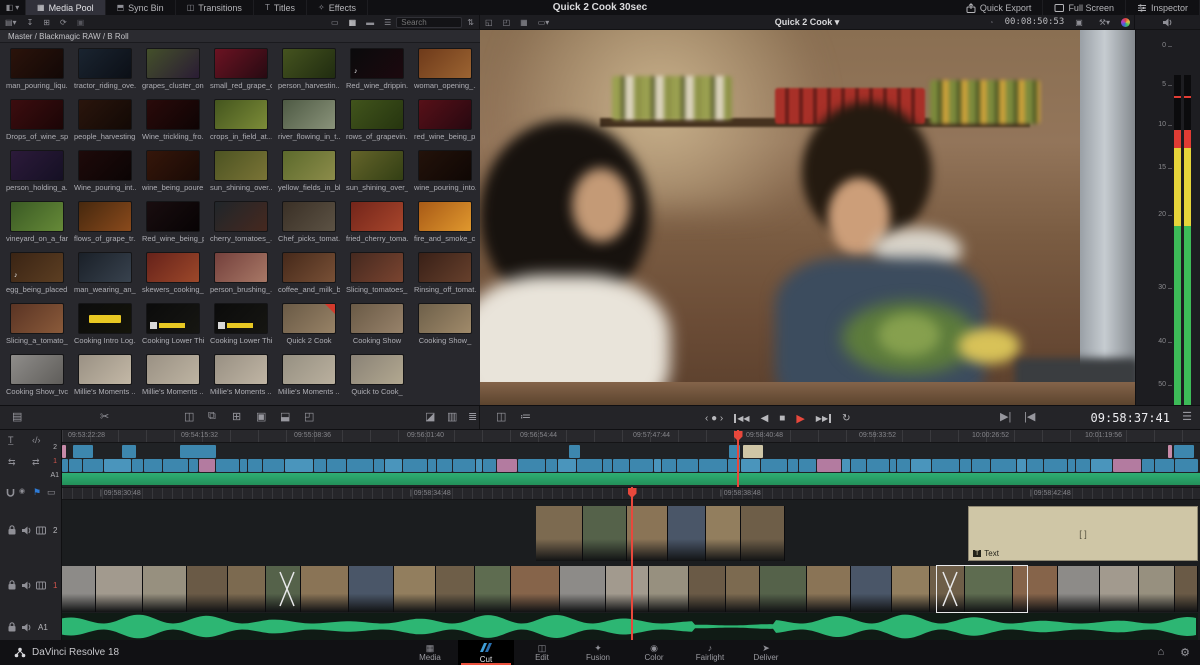 The height and width of the screenshot is (665, 1200). What do you see at coordinates (445, 324) in the screenshot?
I see `media-clip: Cooking Show_` at bounding box center [445, 324].